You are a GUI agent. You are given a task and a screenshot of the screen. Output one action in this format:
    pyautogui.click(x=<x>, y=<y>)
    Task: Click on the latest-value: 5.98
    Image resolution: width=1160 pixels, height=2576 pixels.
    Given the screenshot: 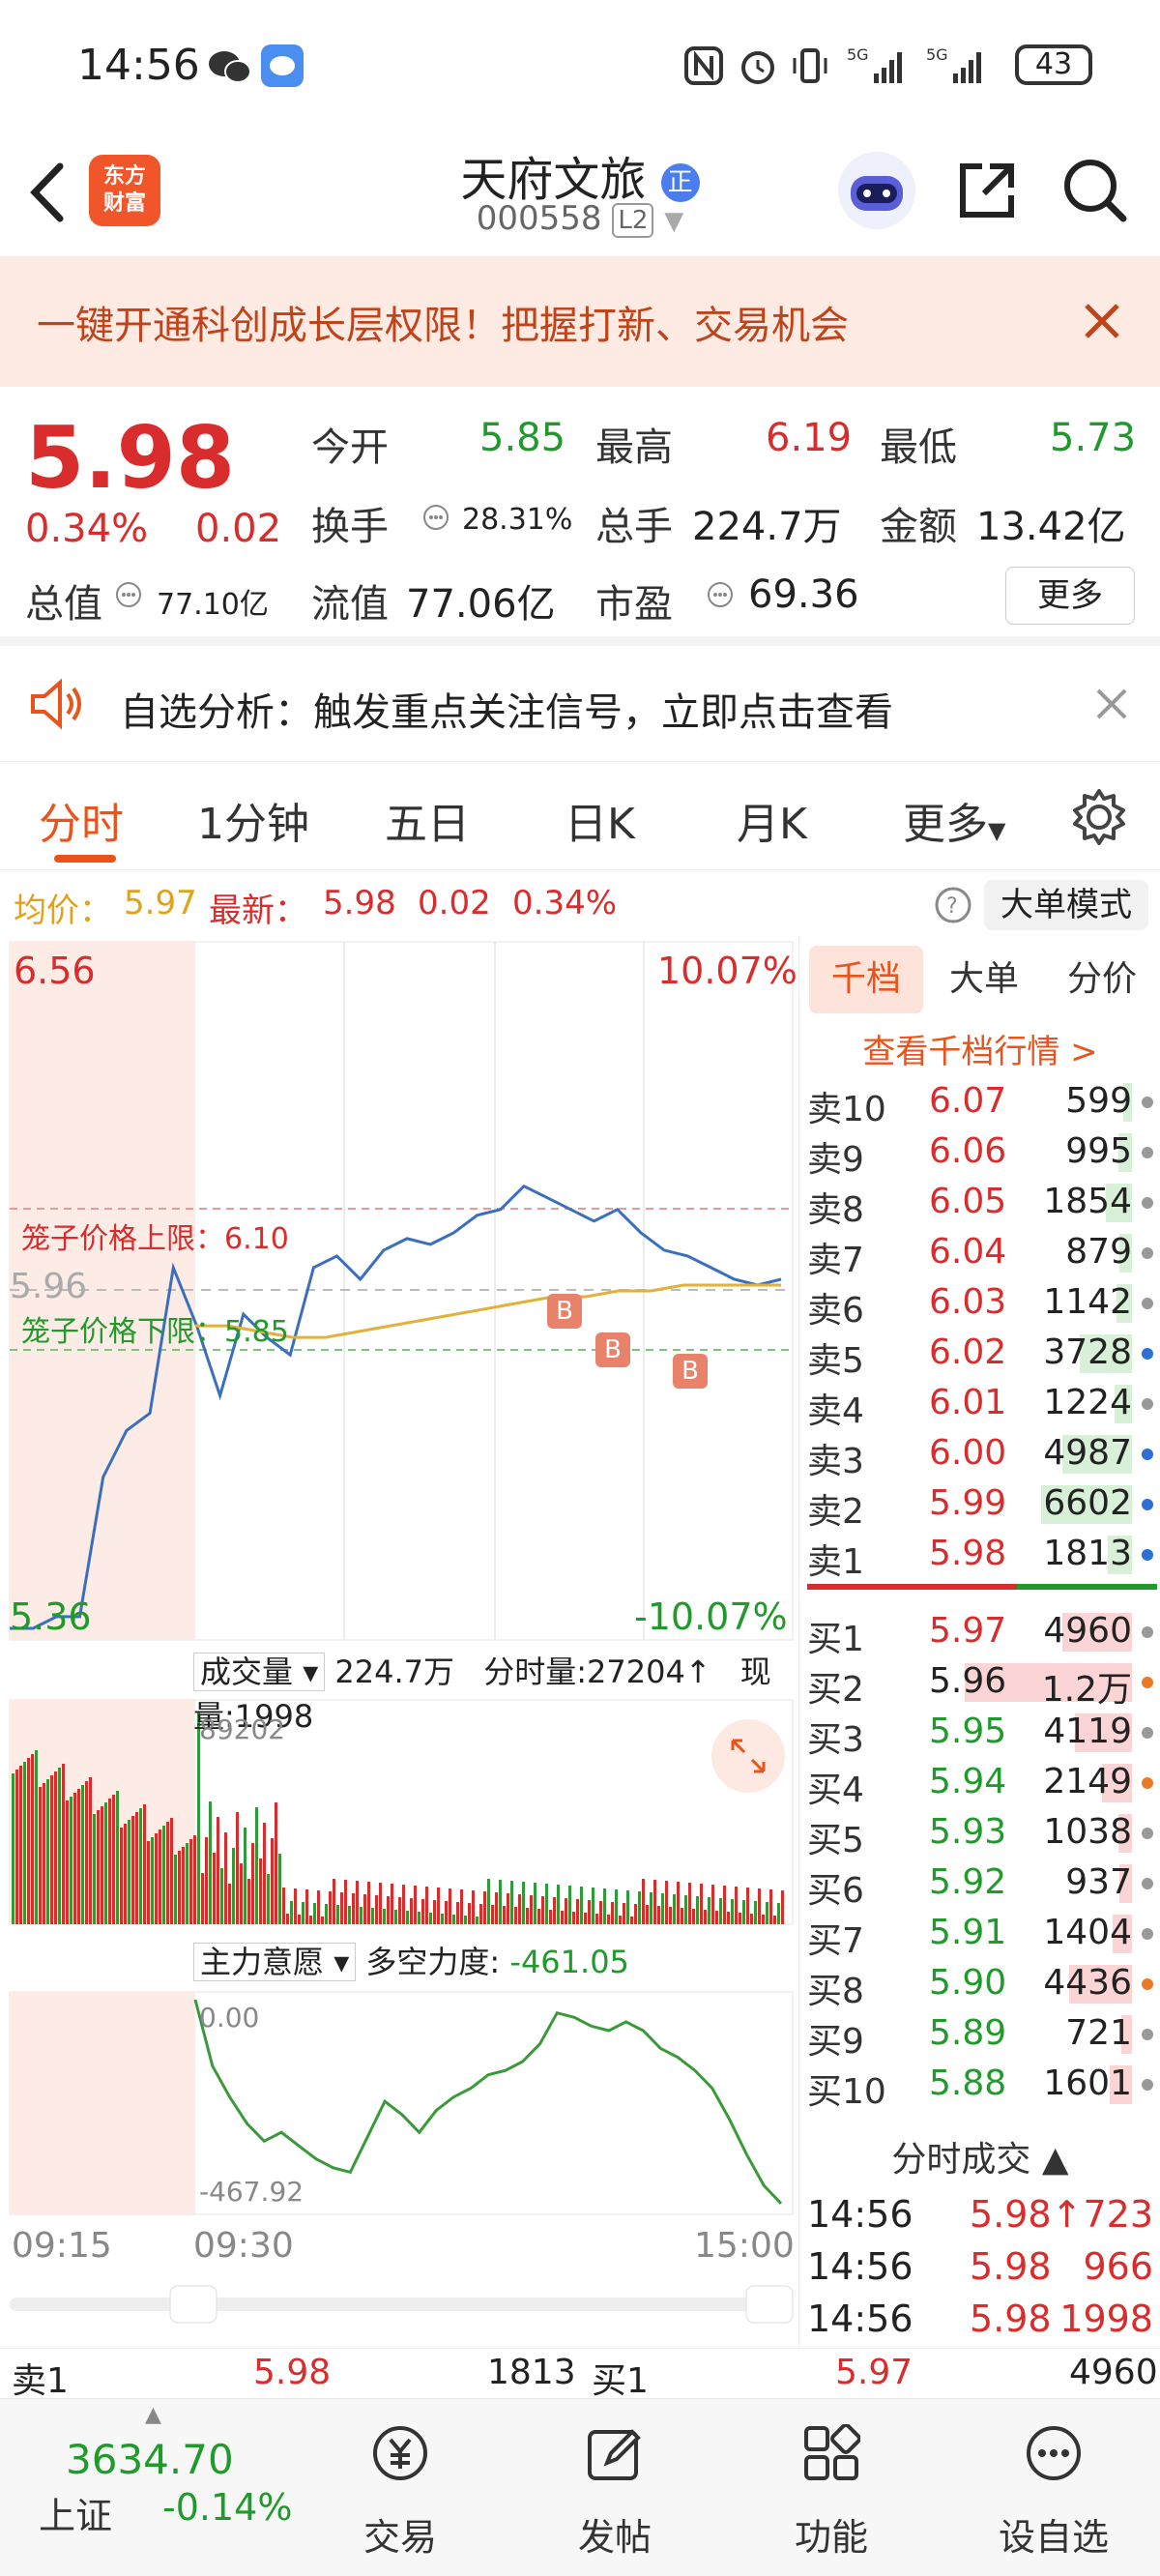 What is the action you would take?
    pyautogui.click(x=360, y=903)
    